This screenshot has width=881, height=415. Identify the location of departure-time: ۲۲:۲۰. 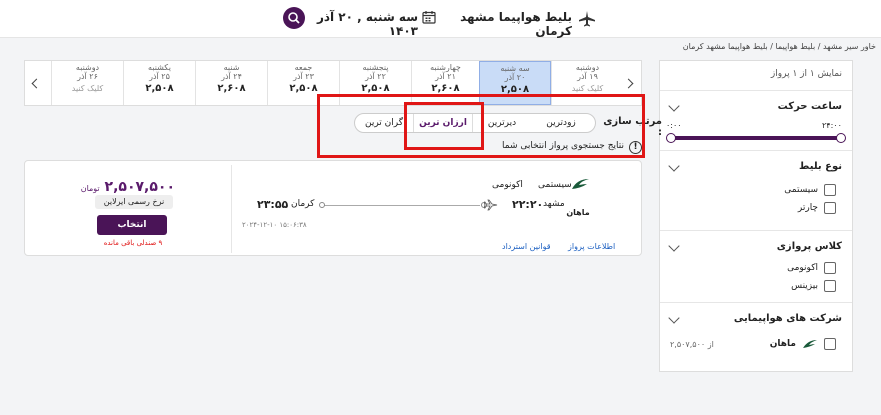
(528, 204).